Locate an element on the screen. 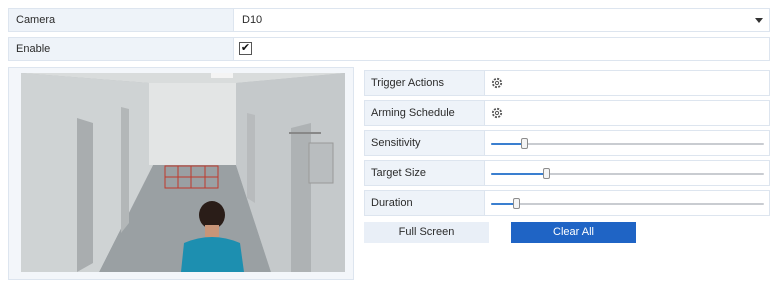  duration-slider-handle is located at coordinates (516, 203).